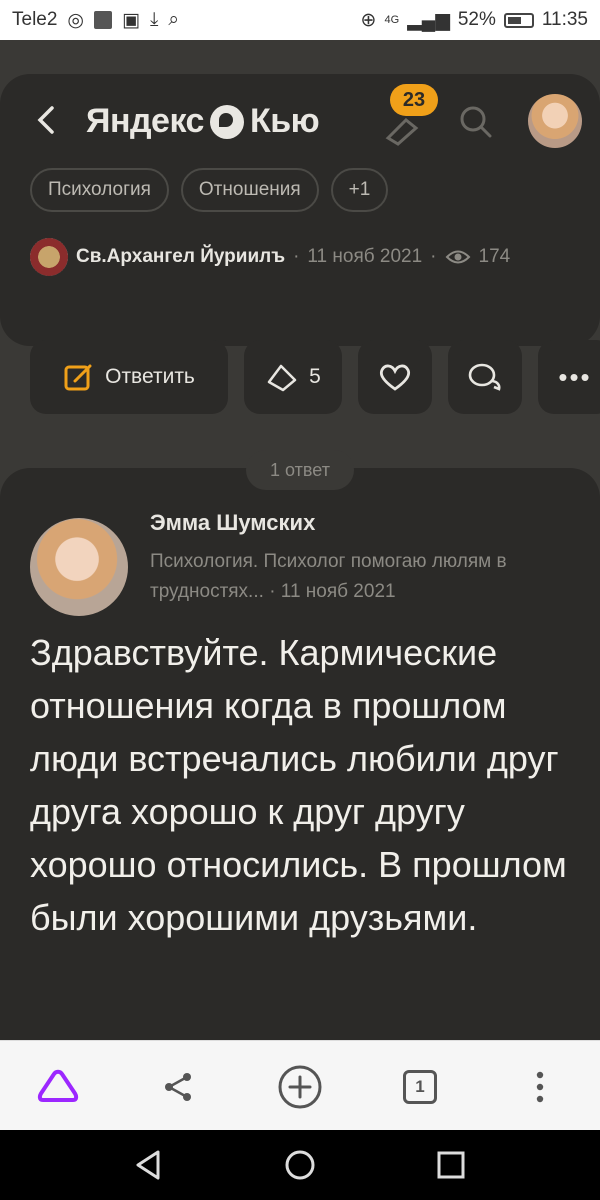 The width and height of the screenshot is (600, 1200). What do you see at coordinates (48, 120) in the screenshot?
I see `back-arrow-icon` at bounding box center [48, 120].